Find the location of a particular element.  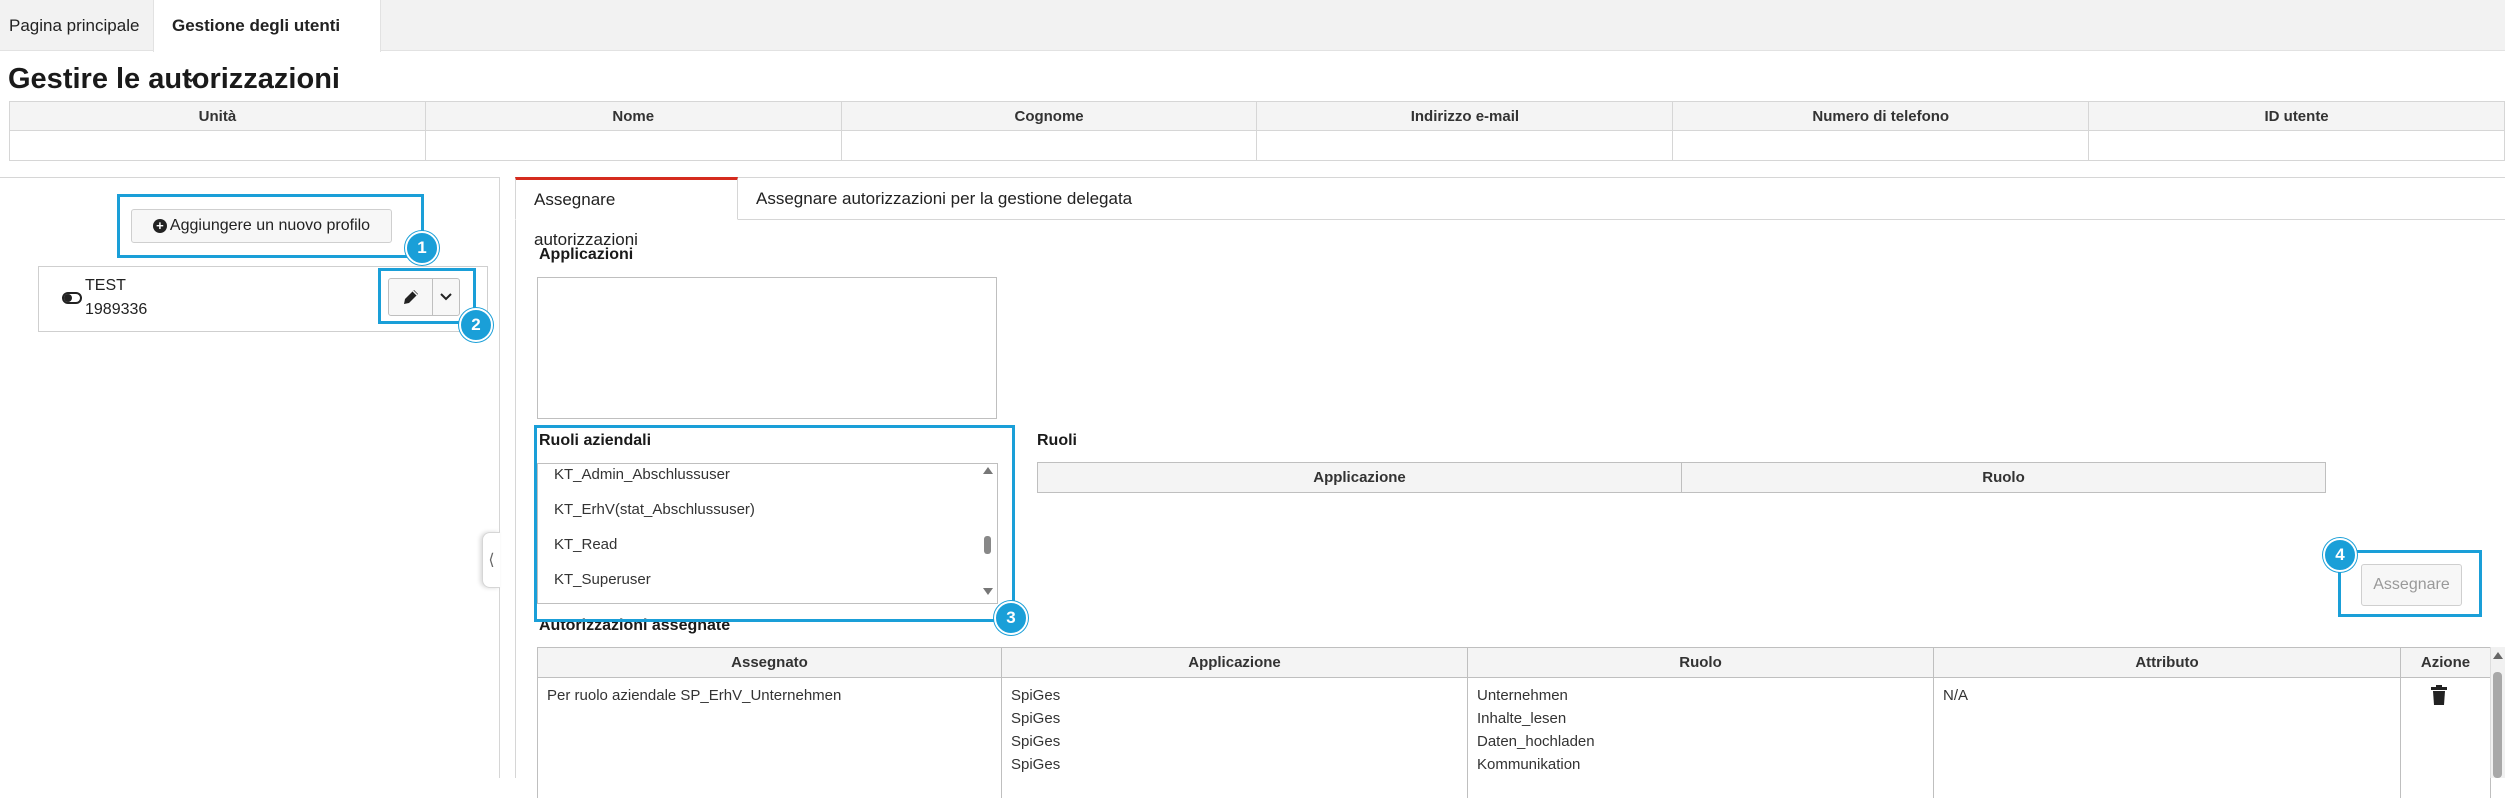

role-value: Inhalte_lesen is located at coordinates (1522, 718).